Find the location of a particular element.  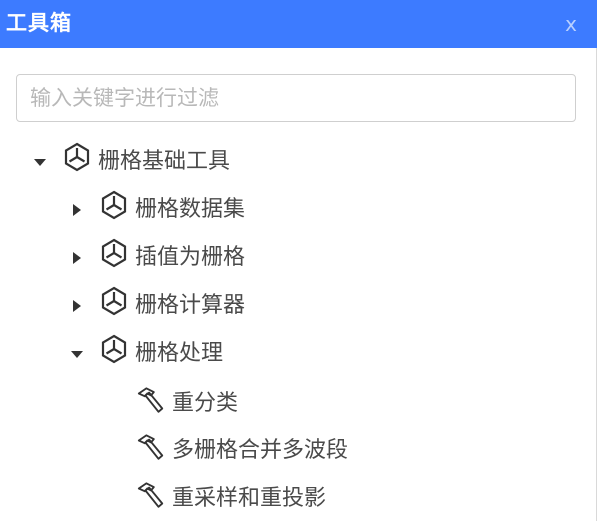

tree-node-raster-processing: 栅格处理 is located at coordinates (146, 354).